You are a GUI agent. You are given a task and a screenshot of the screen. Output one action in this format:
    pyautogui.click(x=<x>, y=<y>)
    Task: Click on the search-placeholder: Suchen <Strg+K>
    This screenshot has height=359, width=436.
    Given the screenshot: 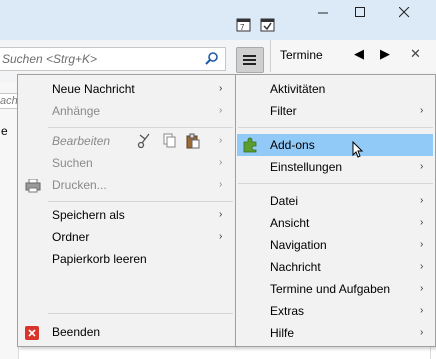 What is the action you would take?
    pyautogui.click(x=50, y=59)
    